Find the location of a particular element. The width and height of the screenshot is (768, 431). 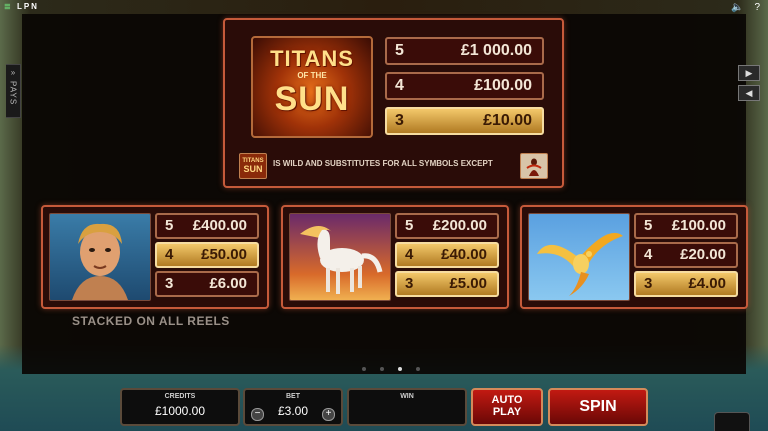

pay-row: 4 £20.00 is located at coordinates (686, 255).